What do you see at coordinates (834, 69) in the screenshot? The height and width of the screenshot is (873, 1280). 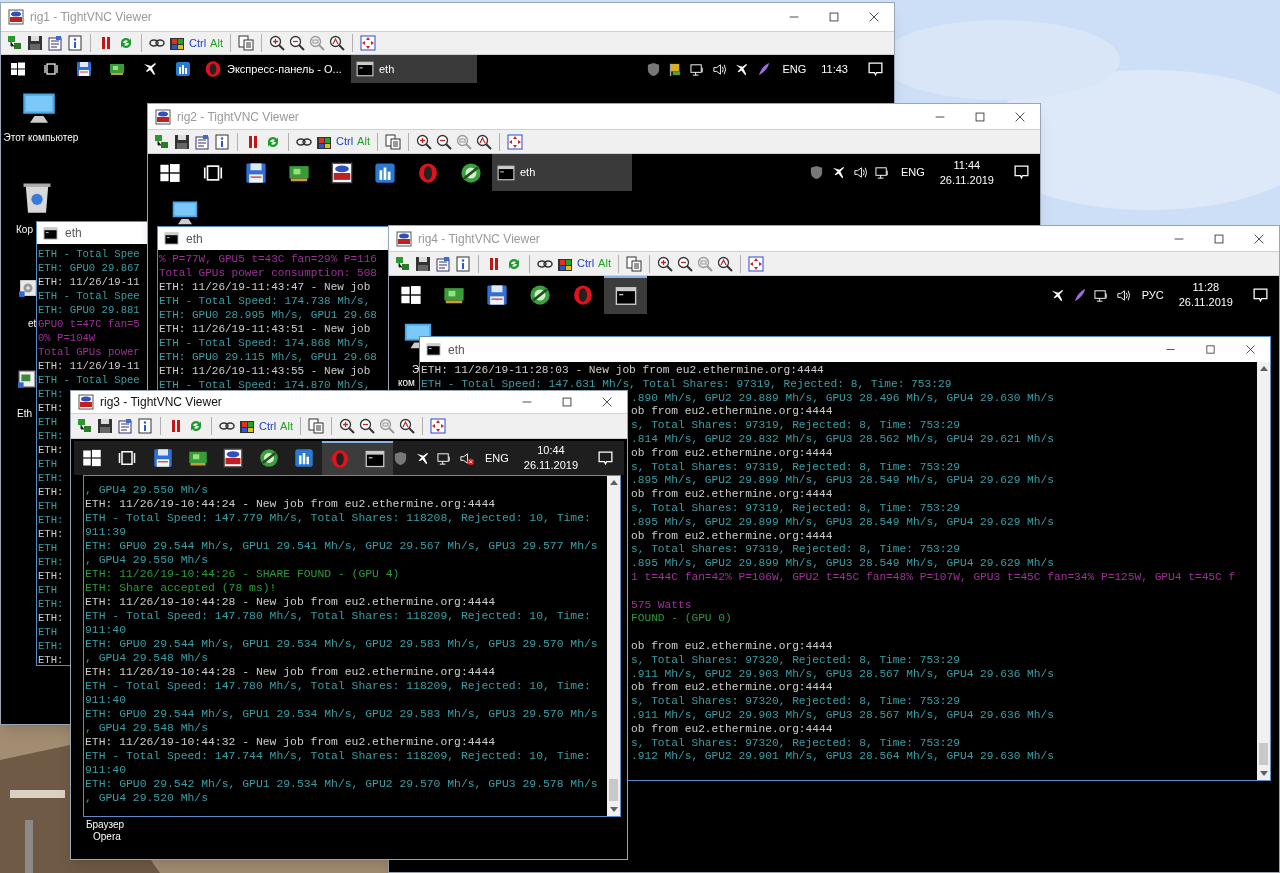 I see `clock-time: 11:43` at bounding box center [834, 69].